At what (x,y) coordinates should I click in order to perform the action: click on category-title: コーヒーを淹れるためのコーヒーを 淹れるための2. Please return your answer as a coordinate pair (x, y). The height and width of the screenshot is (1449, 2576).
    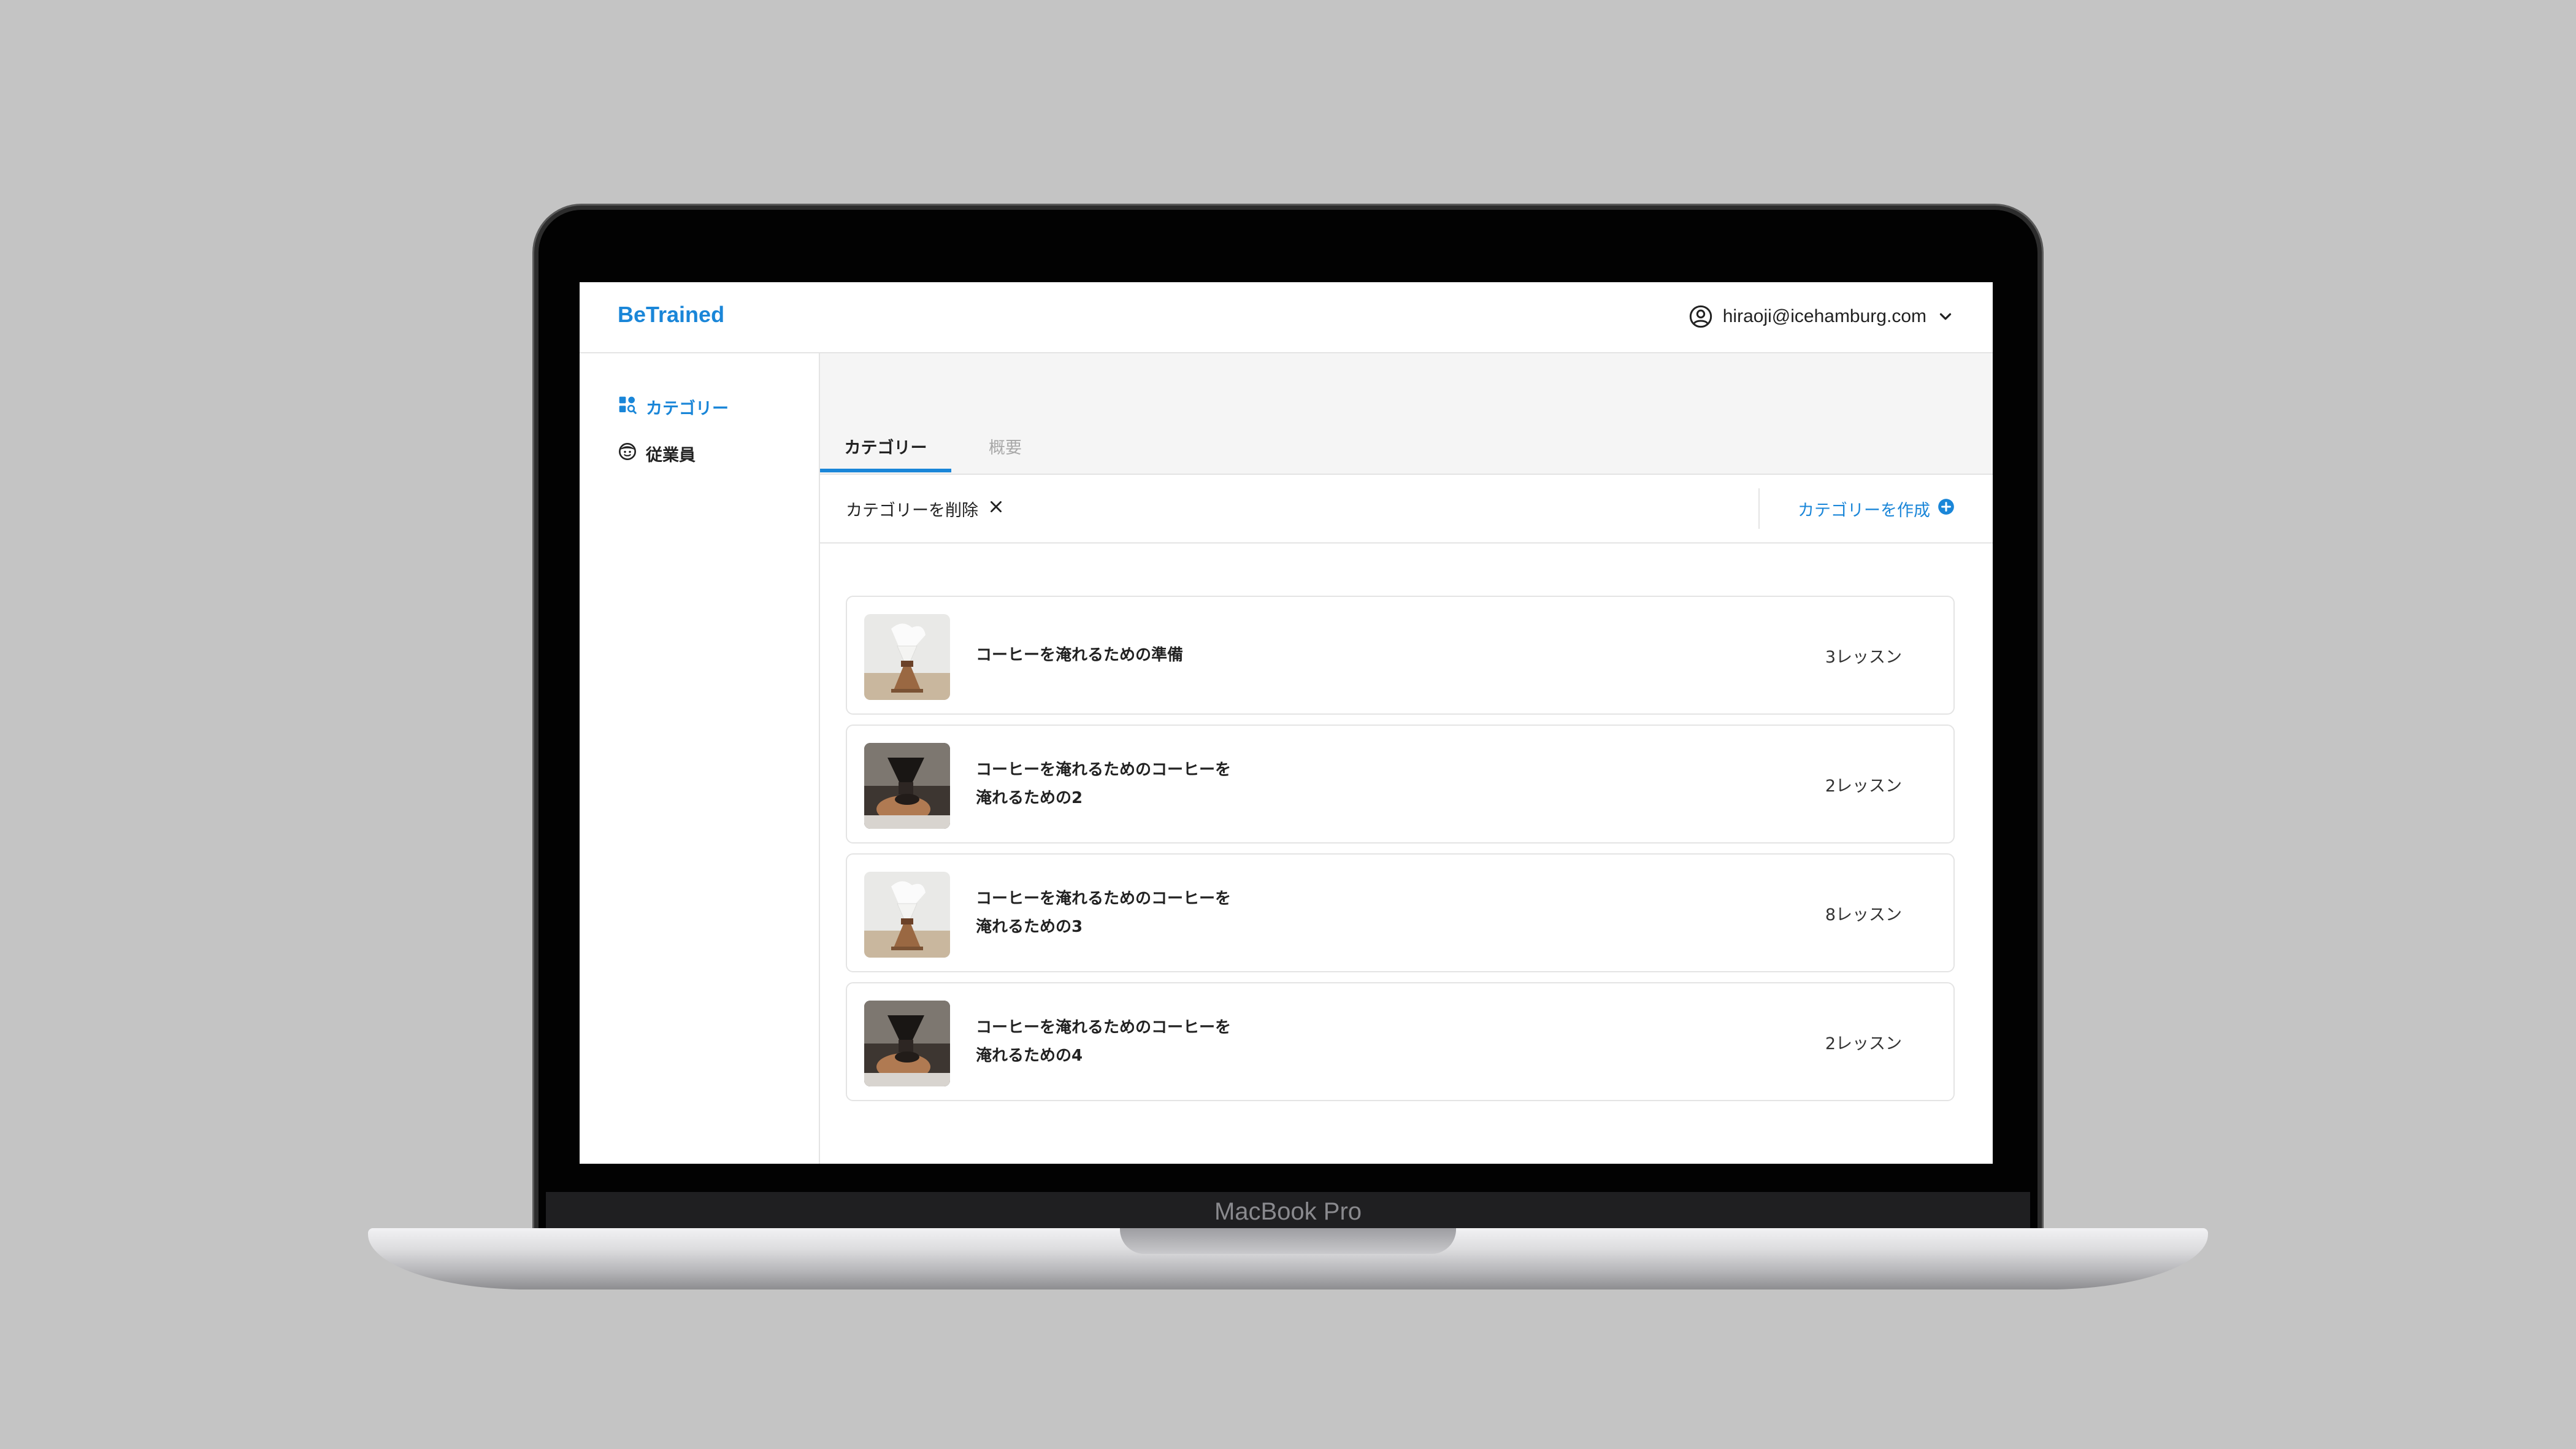
    Looking at the image, I should click on (1104, 784).